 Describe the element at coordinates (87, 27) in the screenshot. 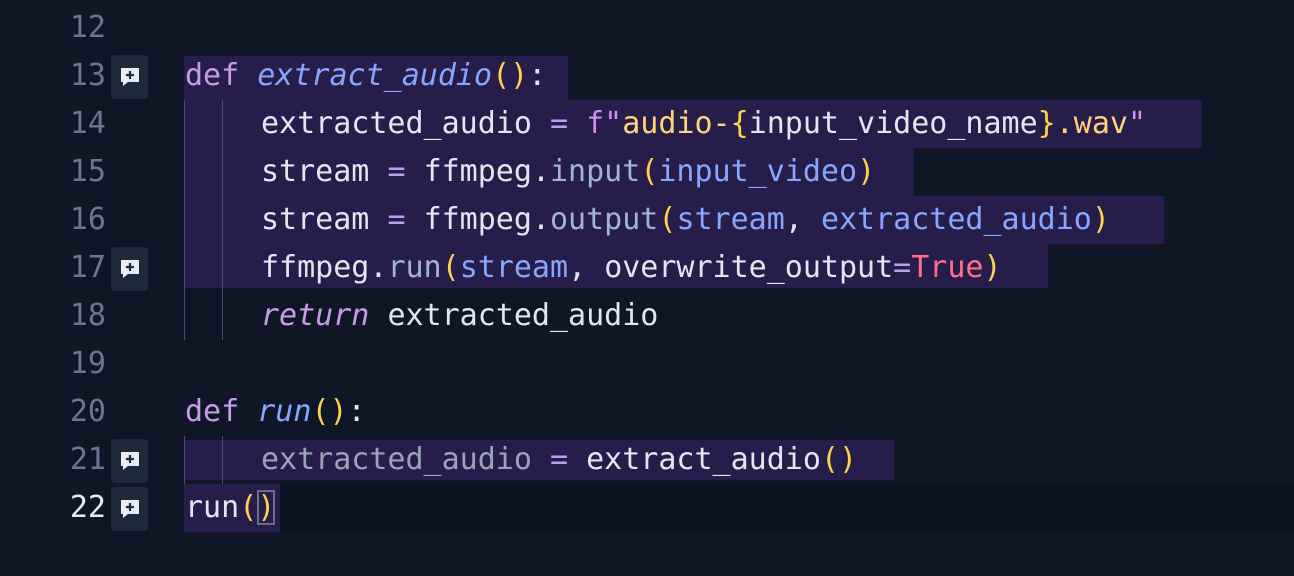

I see `line-number: 12` at that location.